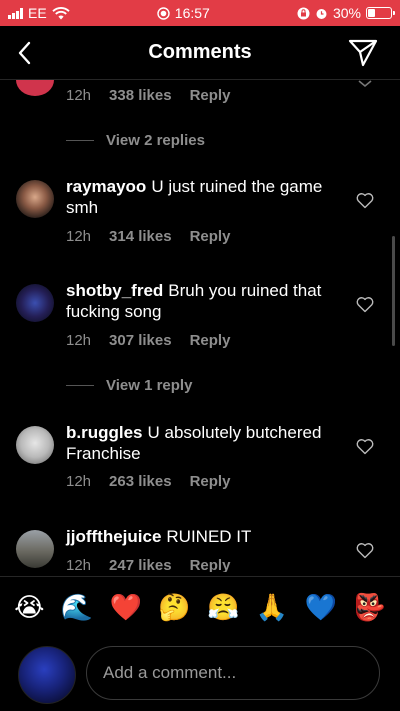  I want to click on battery-percent: 30%, so click(346, 13).